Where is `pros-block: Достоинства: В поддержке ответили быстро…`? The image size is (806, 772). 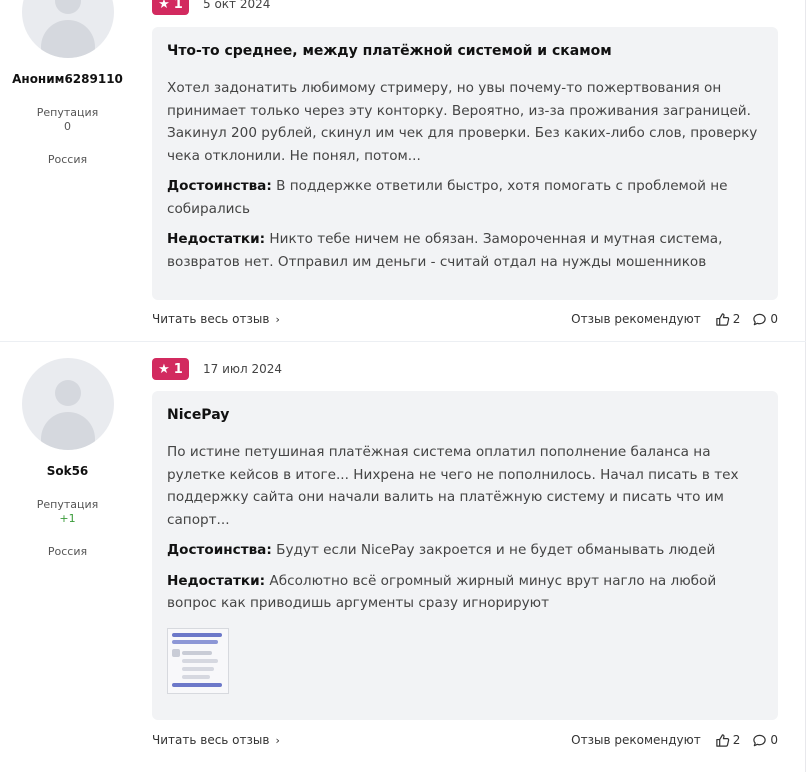 pros-block: Достоинства: В поддержке ответили быстро… is located at coordinates (465, 197).